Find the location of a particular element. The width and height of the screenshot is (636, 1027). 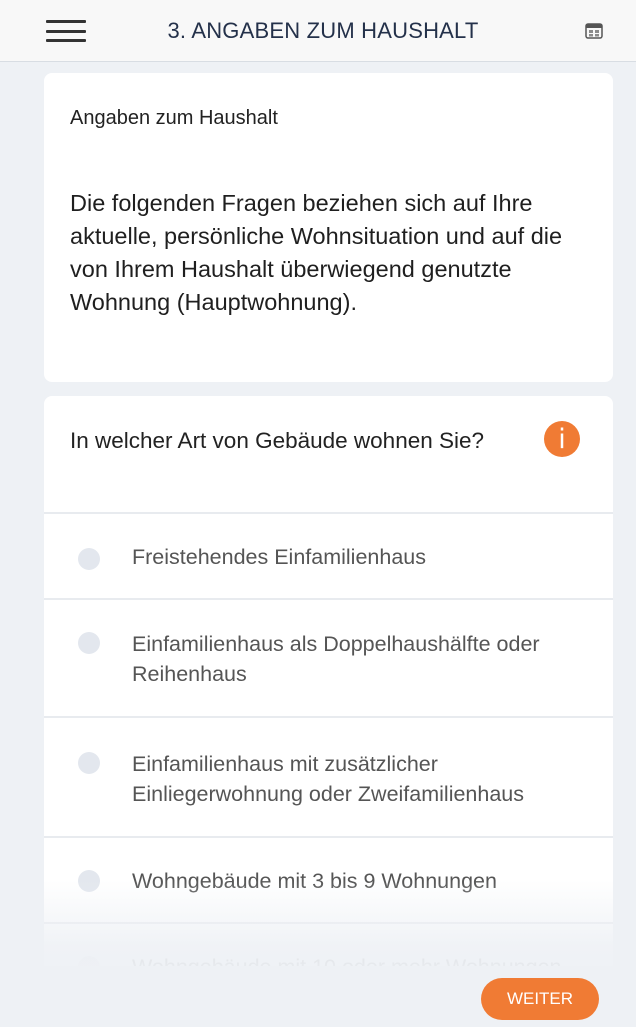

option-freistehendes-einfamilienhaus: Freistehendes Einfamilienhaus is located at coordinates (328, 555).